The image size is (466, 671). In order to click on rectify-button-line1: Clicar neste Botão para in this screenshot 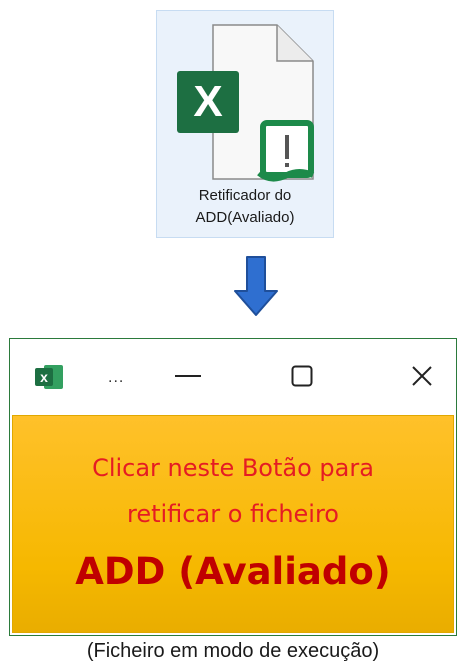, I will do `click(233, 468)`.